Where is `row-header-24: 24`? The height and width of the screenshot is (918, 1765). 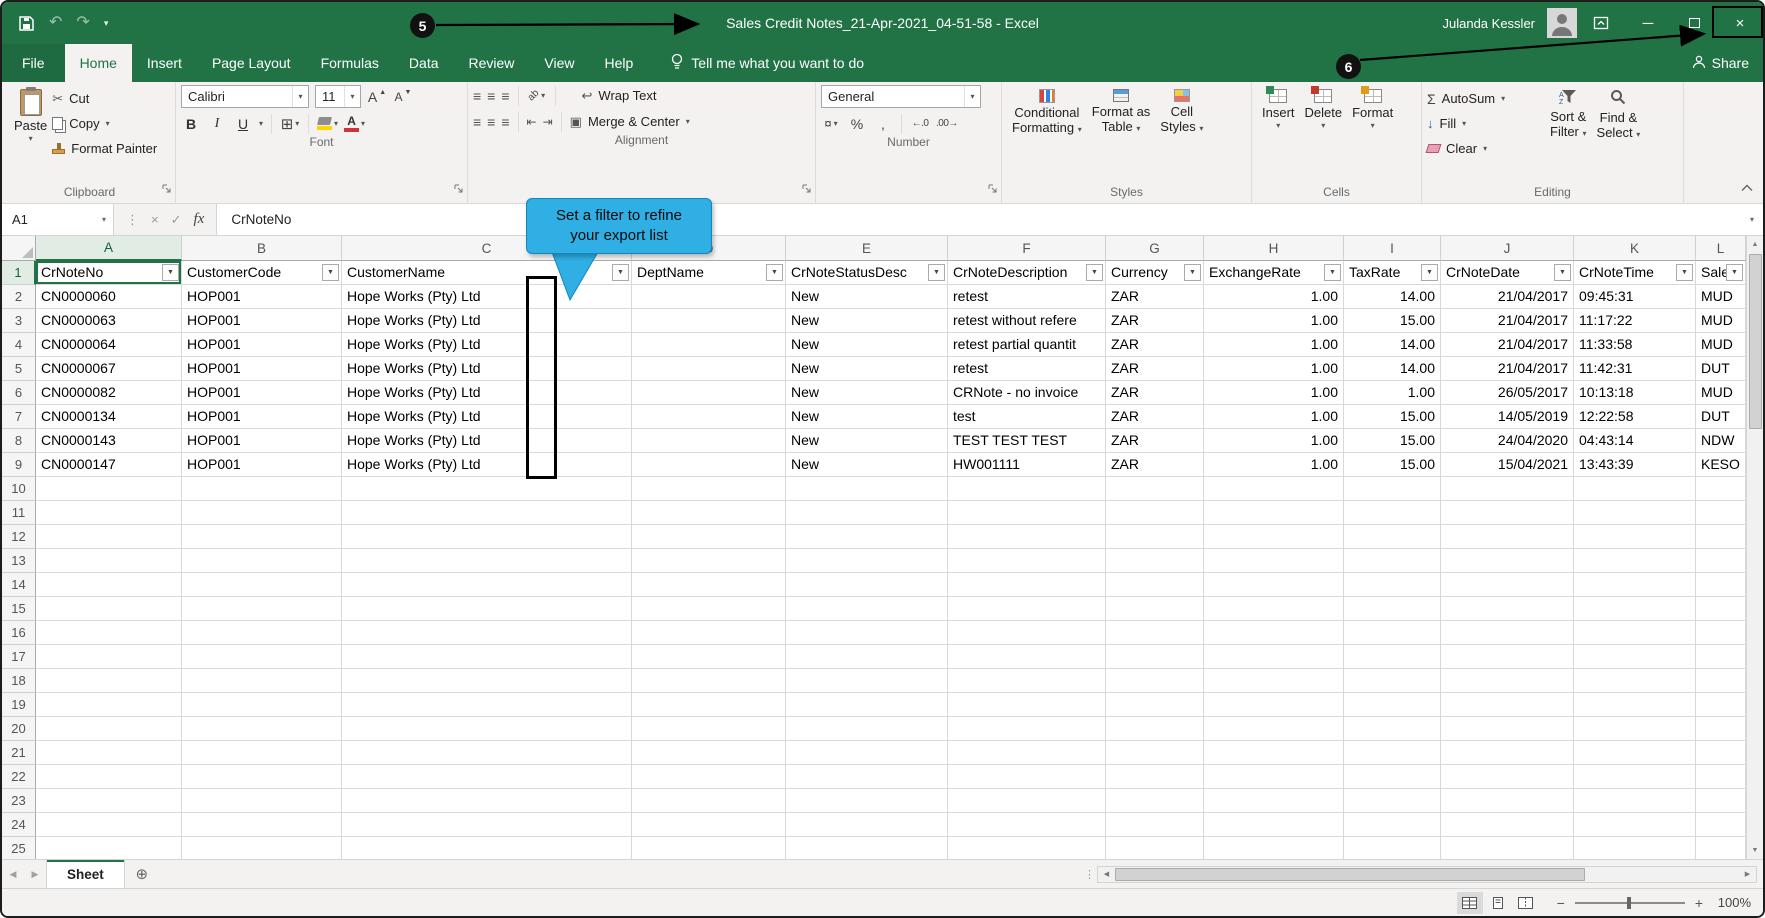 row-header-24: 24 is located at coordinates (19, 825).